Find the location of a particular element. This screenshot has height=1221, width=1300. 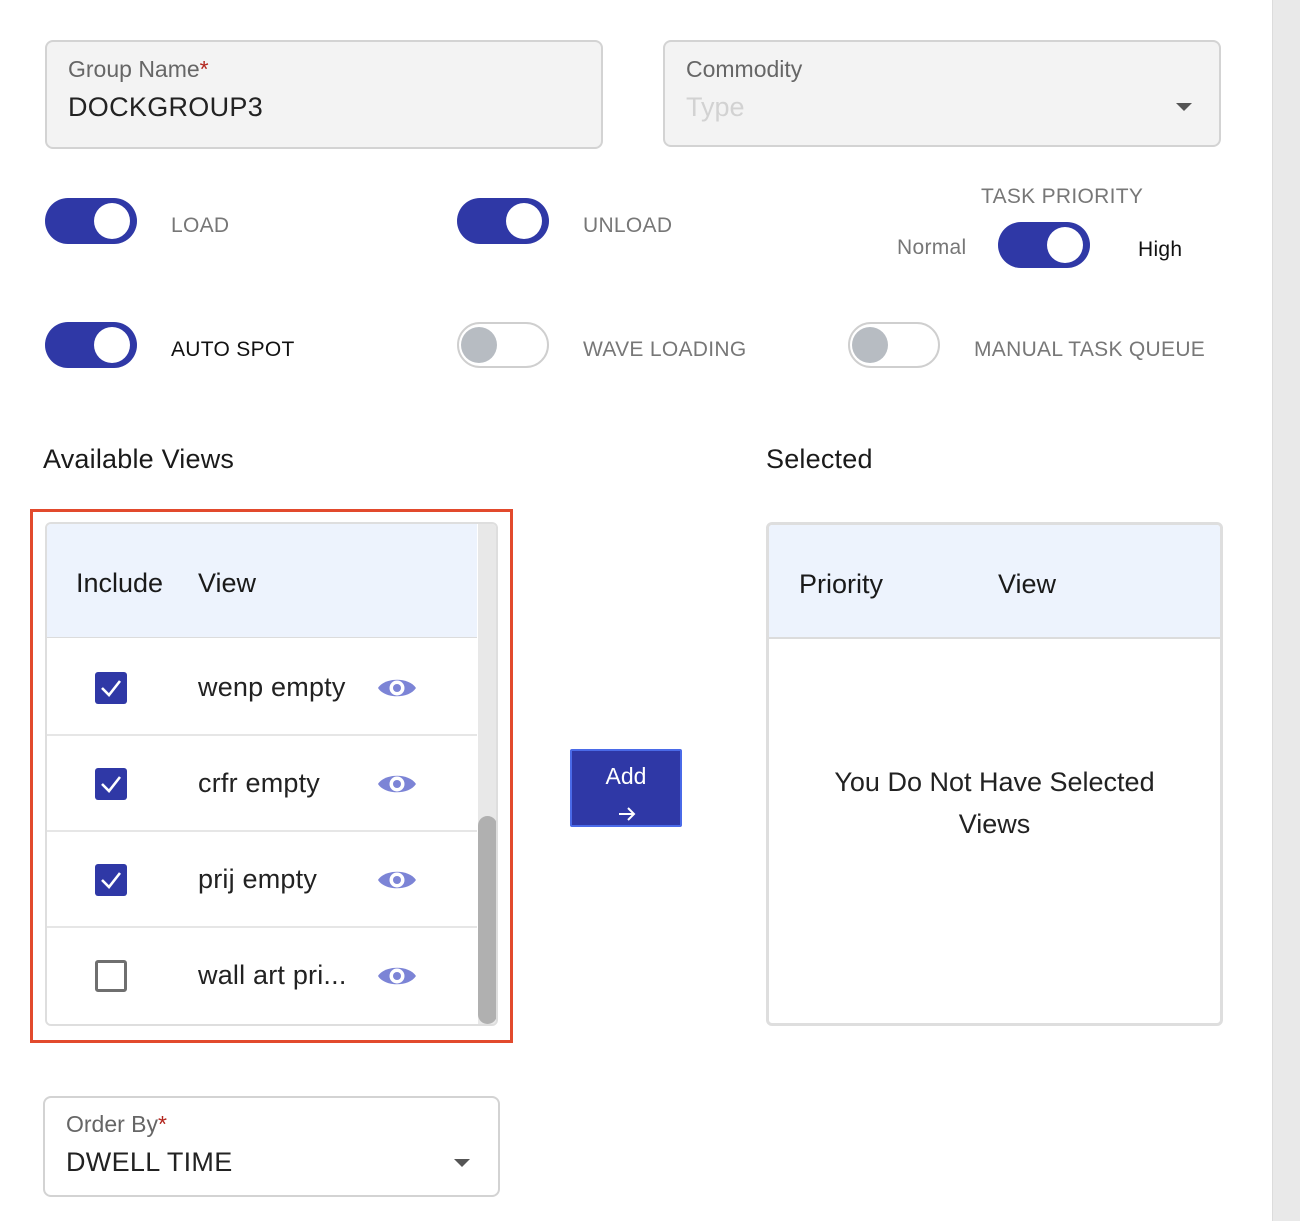

view-name: crfr empty is located at coordinates (259, 783).